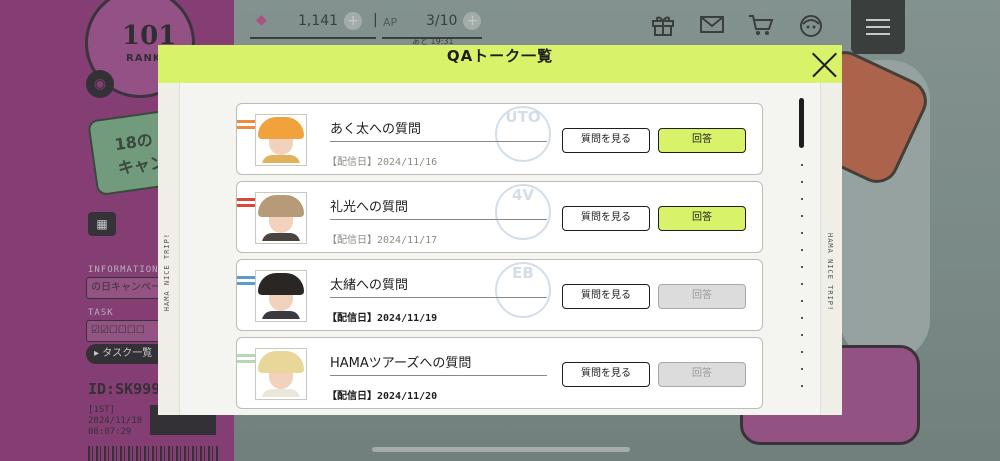  Describe the element at coordinates (382, 318) in the screenshot. I see `release-date: 【配信日】2024/11/19` at that location.